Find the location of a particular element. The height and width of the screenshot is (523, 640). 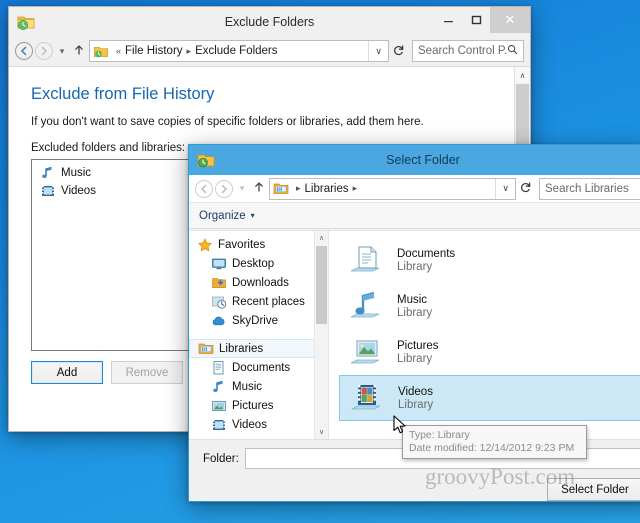

list-item: Music Library is located at coordinates (489, 306).